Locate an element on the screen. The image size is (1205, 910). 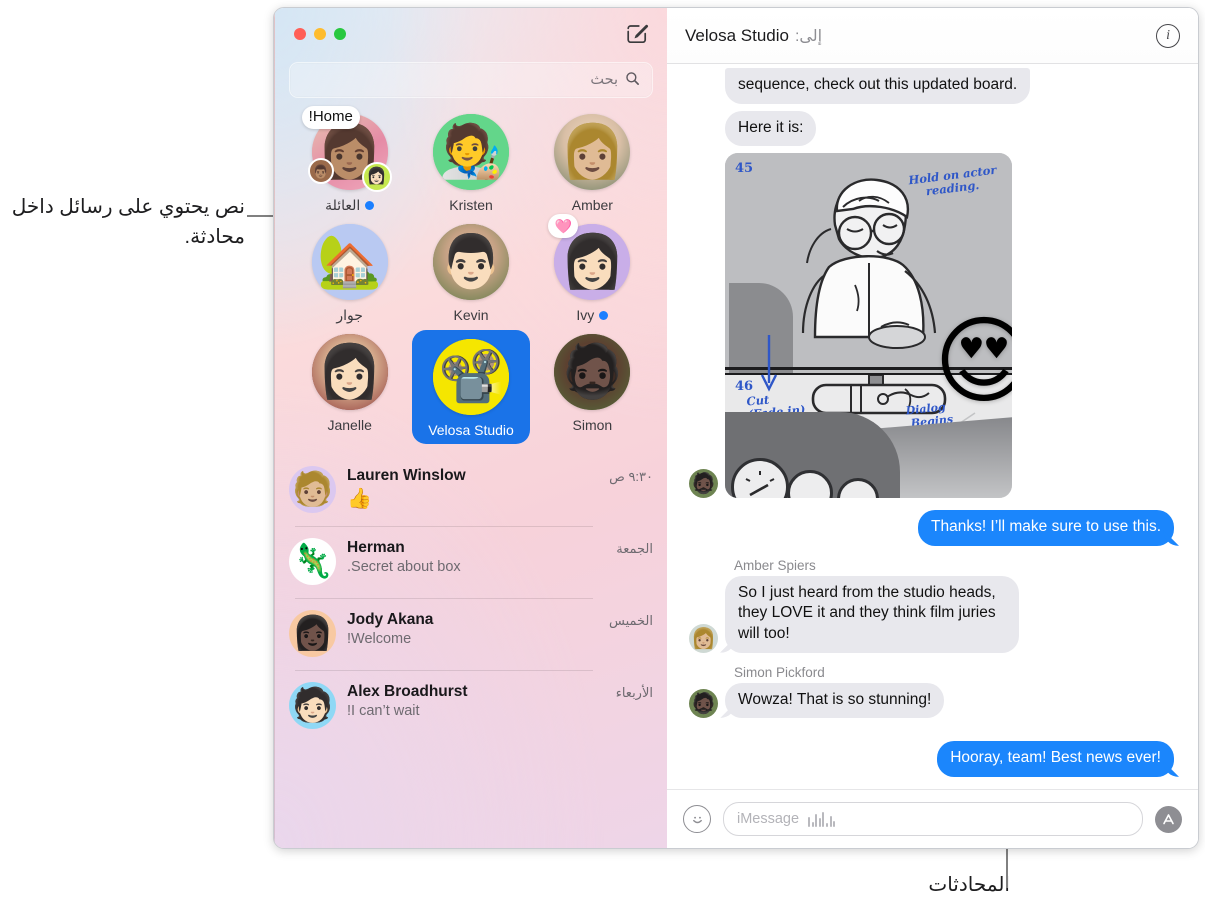
conversation-row-lauren-winslow: 🧑🏼 Lauren Winslow 👍 ٩:٣٠ ص is located at coordinates (471, 490).